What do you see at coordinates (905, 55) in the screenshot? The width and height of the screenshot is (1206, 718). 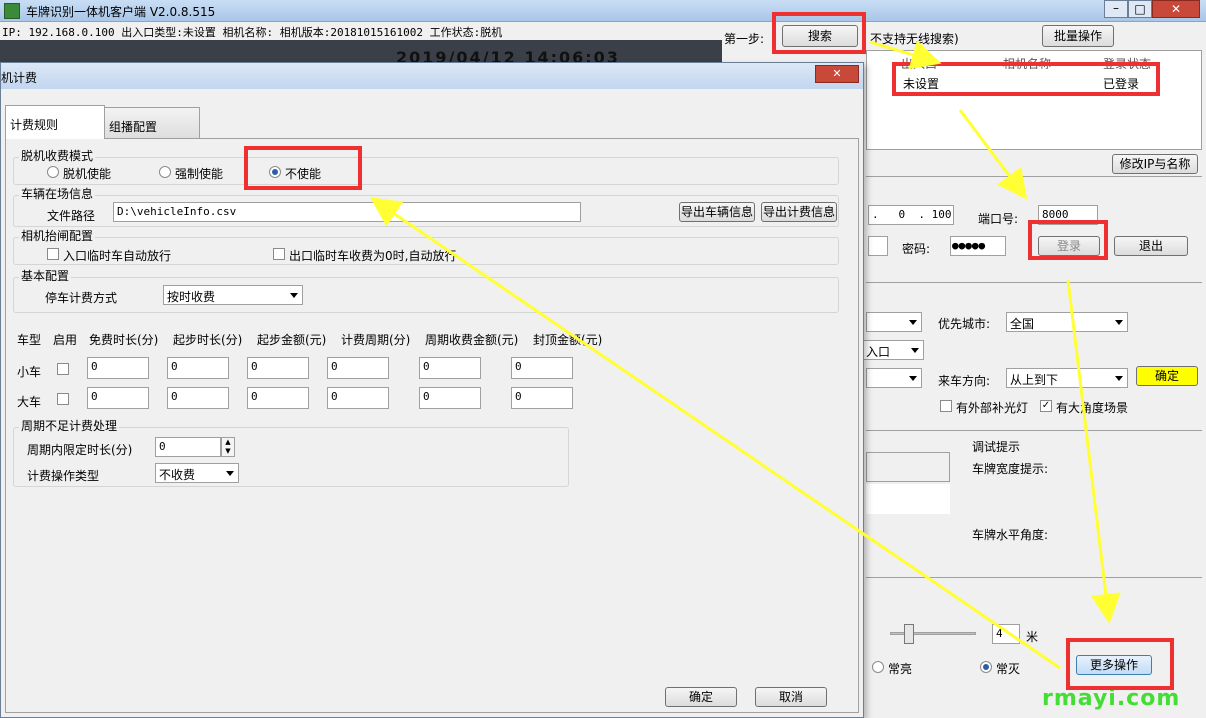 I see `arrow-search-to-row` at bounding box center [905, 55].